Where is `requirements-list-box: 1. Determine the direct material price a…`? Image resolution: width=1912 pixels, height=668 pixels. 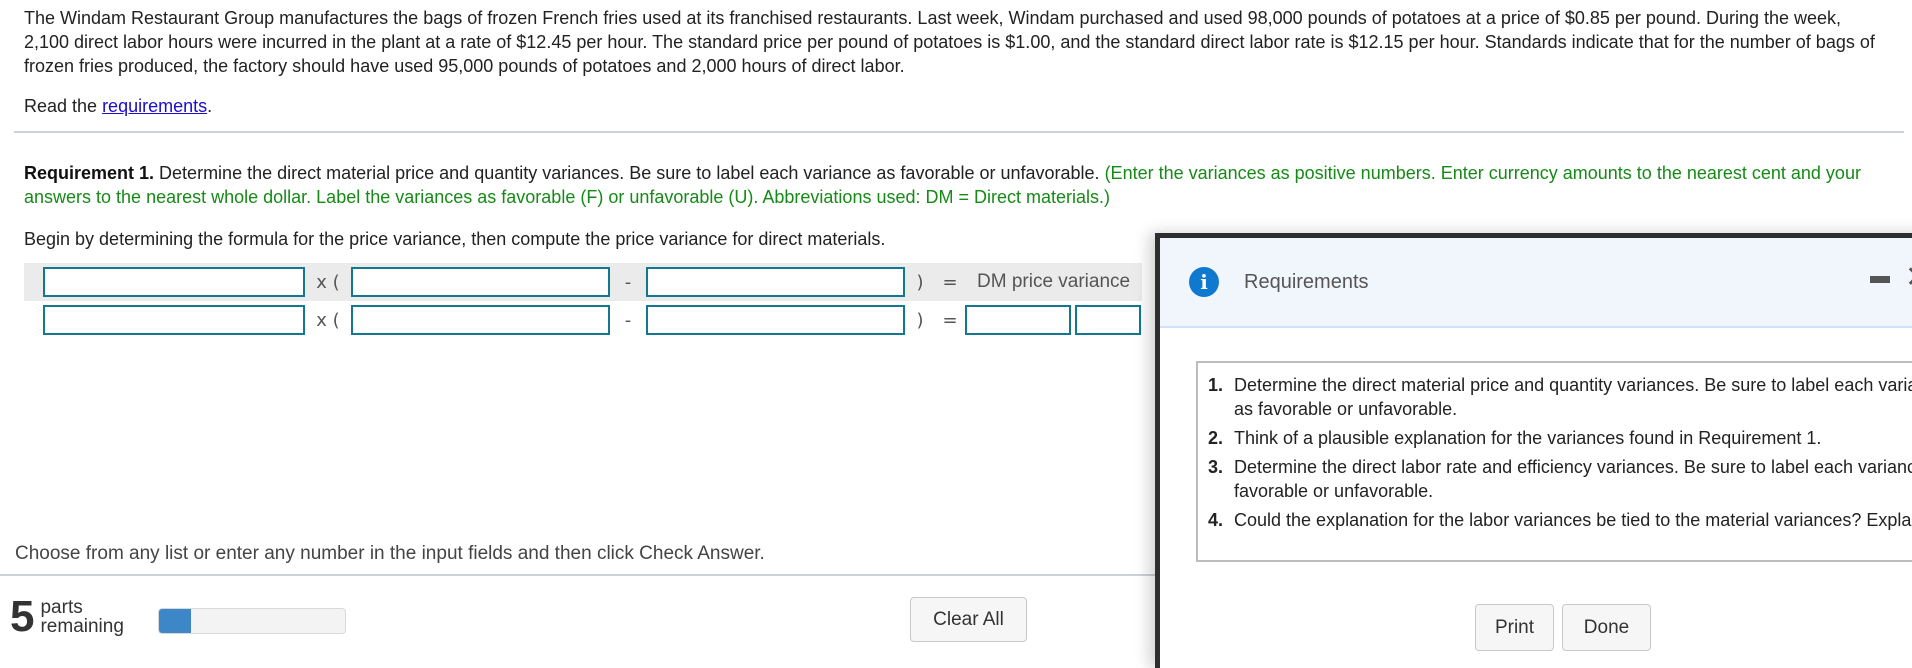
requirements-list-box: 1. Determine the direct material price a… is located at coordinates (1554, 461).